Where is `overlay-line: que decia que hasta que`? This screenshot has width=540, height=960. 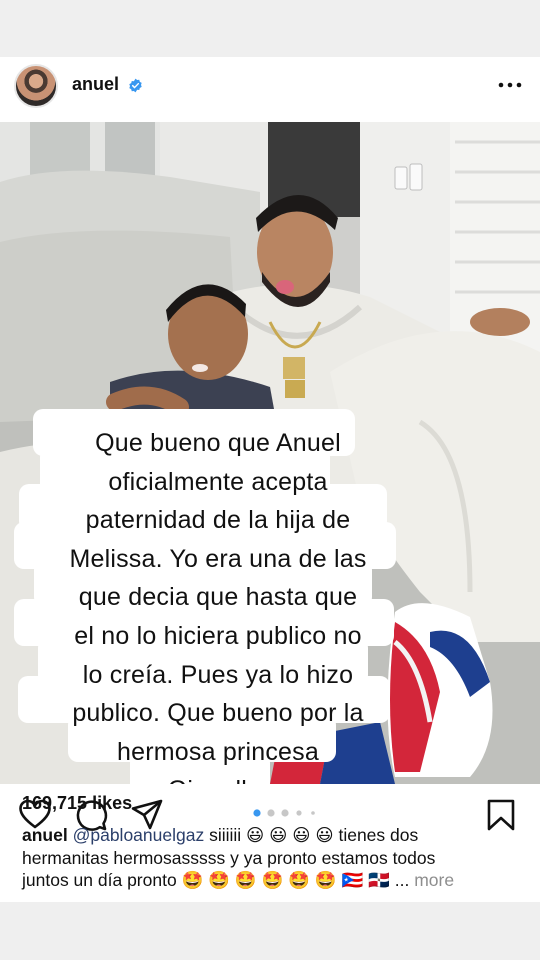
overlay-line: que decia que hasta que is located at coordinates (218, 597).